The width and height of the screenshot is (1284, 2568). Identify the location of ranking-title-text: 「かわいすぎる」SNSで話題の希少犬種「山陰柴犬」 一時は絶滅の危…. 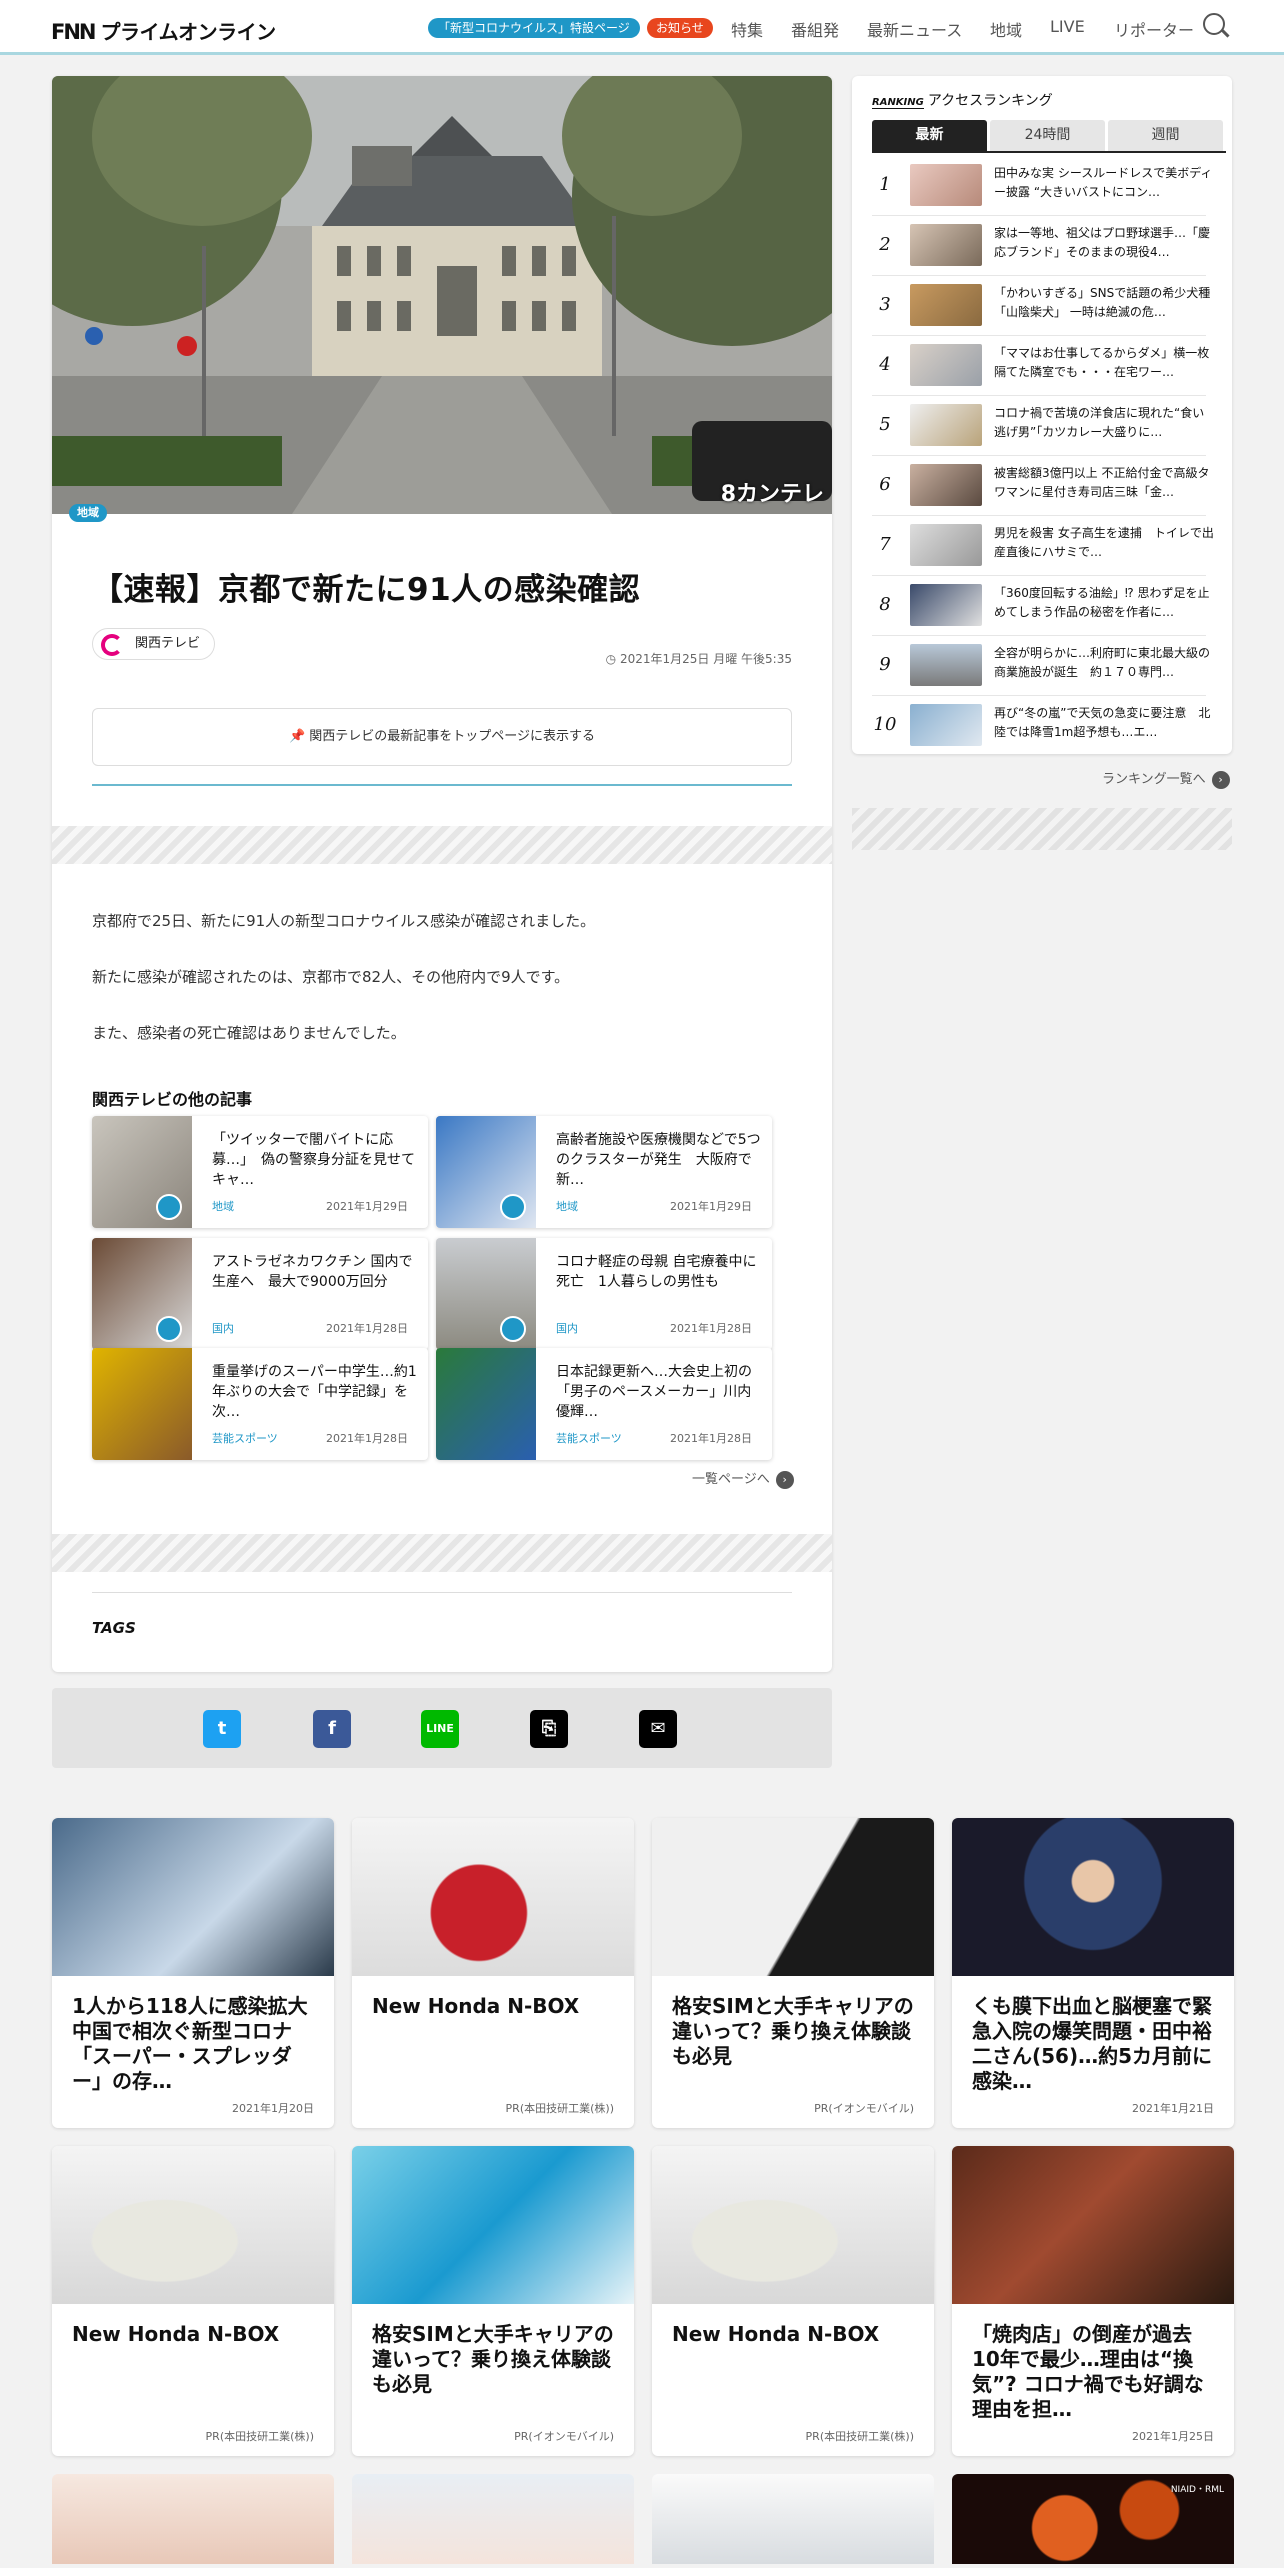
(1102, 302).